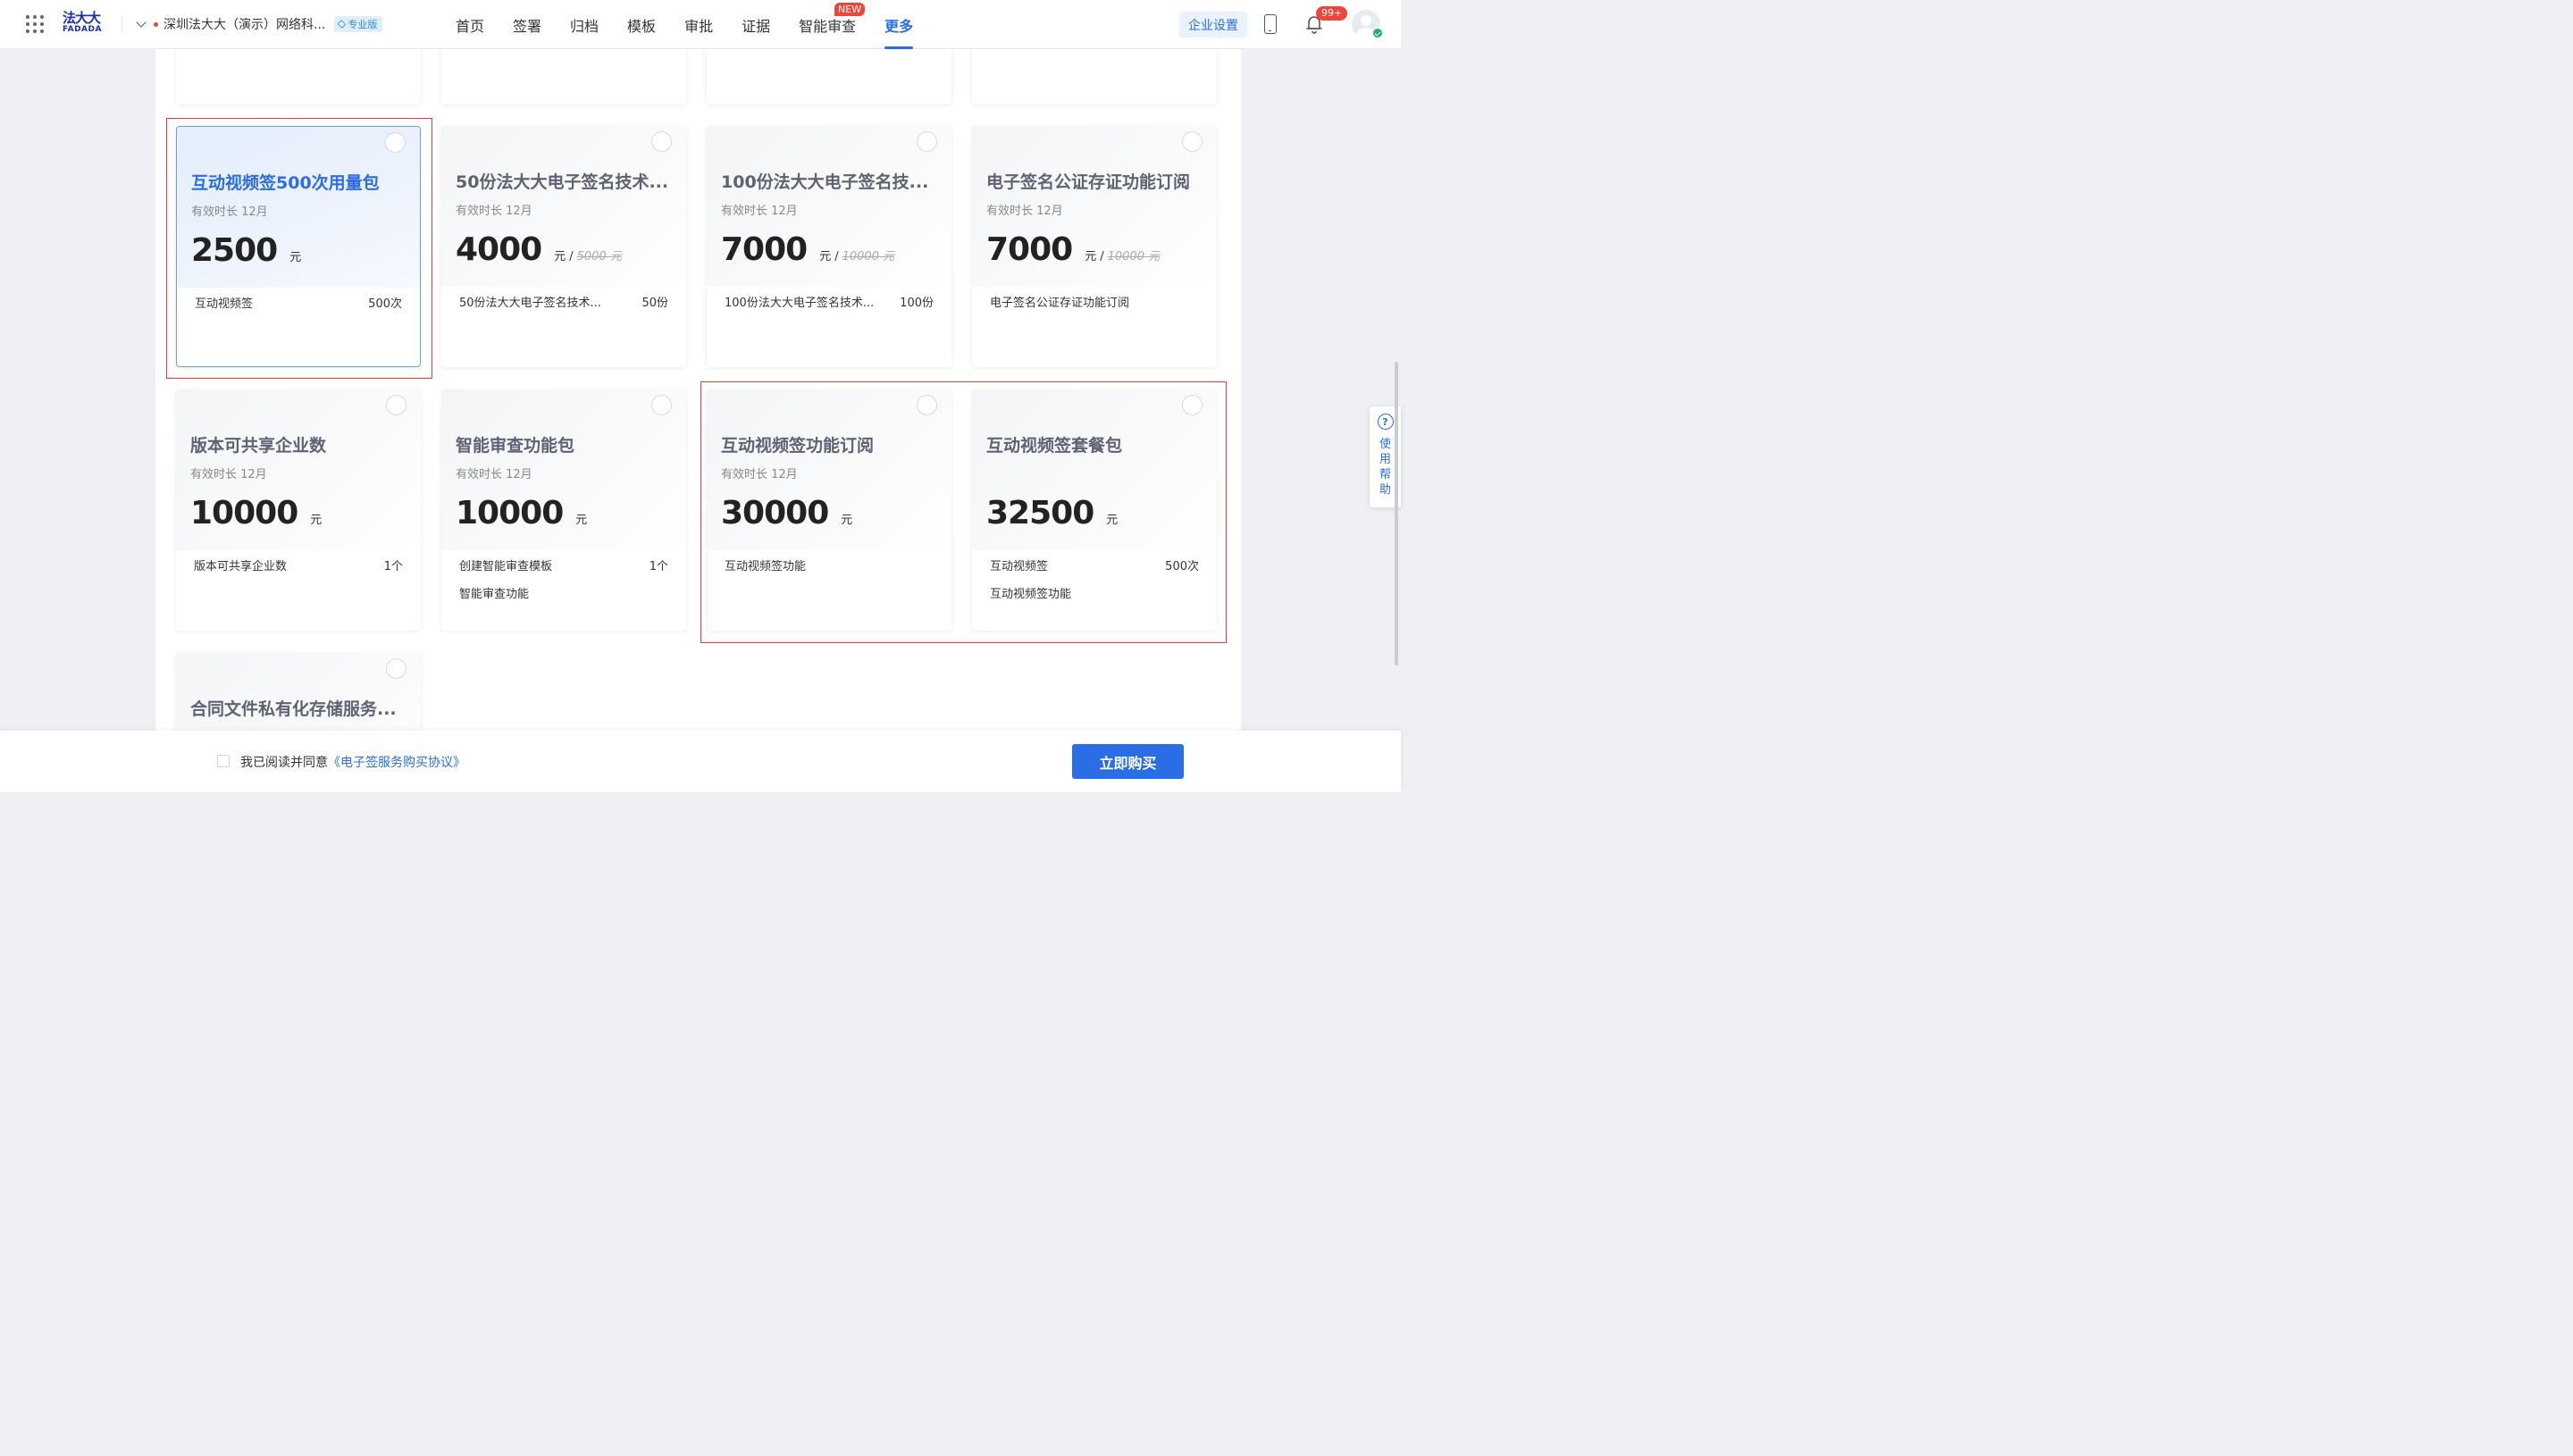  I want to click on feature-row: 版本可共享企业数 1个, so click(298, 564).